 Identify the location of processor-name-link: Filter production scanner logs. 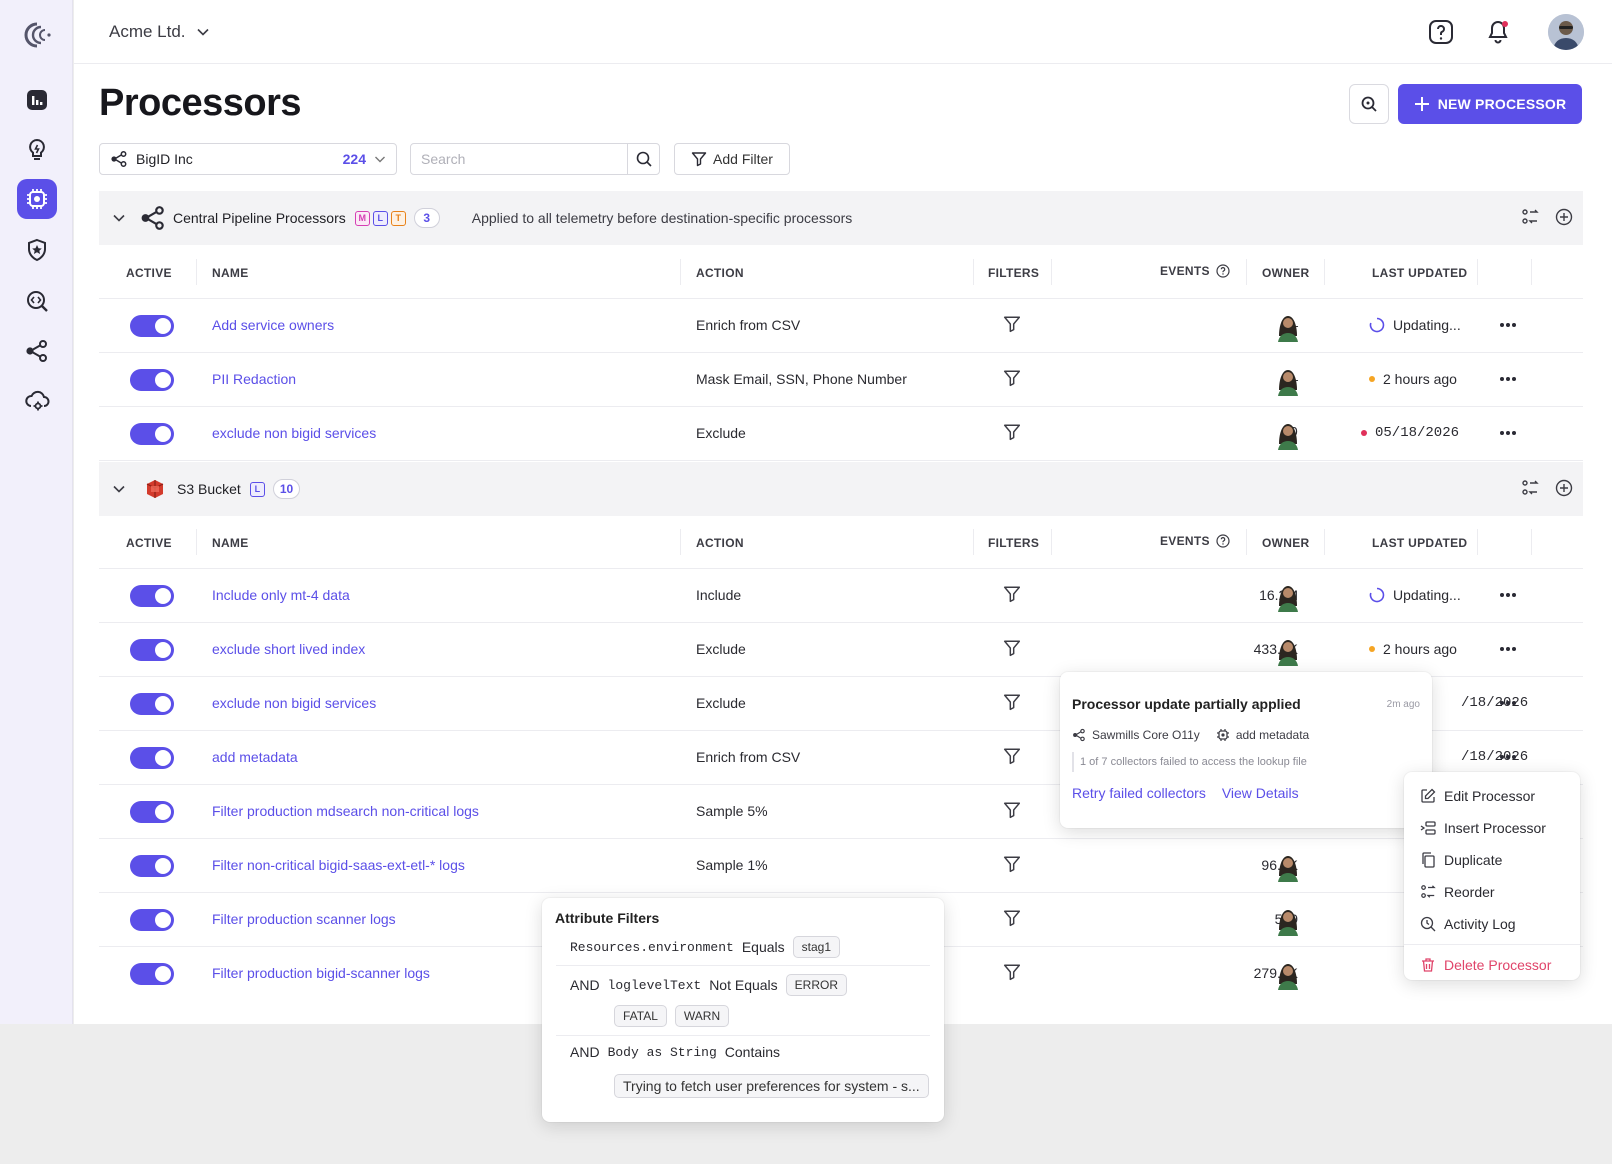
(304, 919).